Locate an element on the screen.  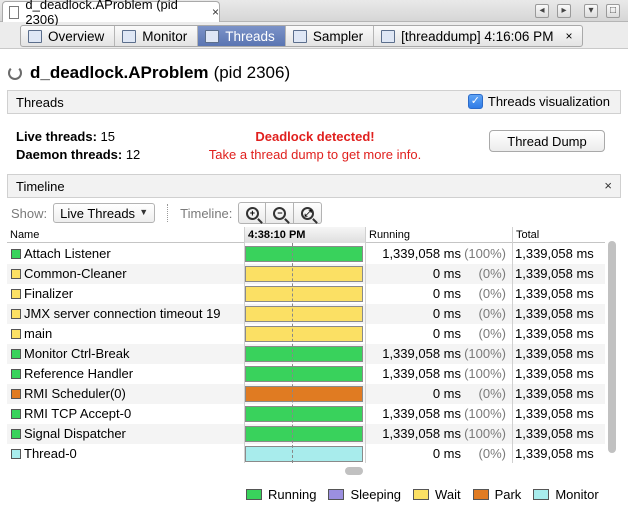
show-select: Live Threads ▼ is located at coordinates (104, 213).